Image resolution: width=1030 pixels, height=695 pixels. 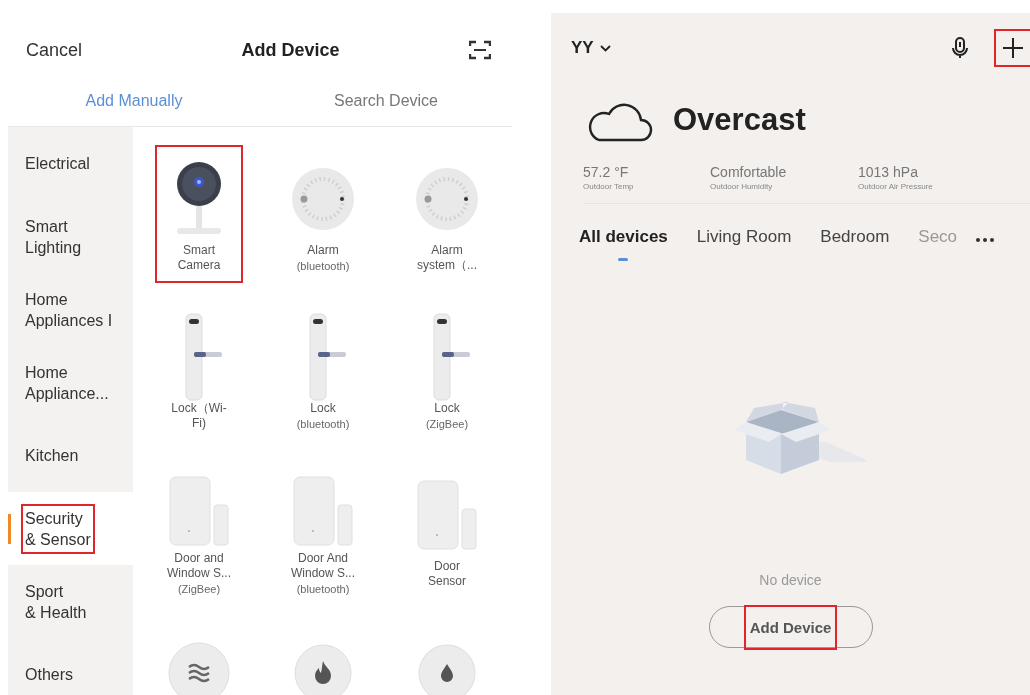 I want to click on stat-value: 1013 hPa, so click(x=888, y=172).